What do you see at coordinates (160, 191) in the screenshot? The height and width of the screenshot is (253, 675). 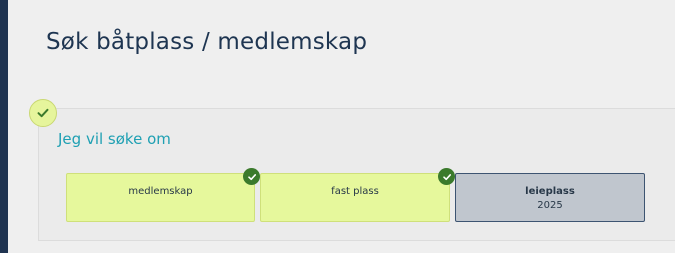 I see `option-label: medlemskap` at bounding box center [160, 191].